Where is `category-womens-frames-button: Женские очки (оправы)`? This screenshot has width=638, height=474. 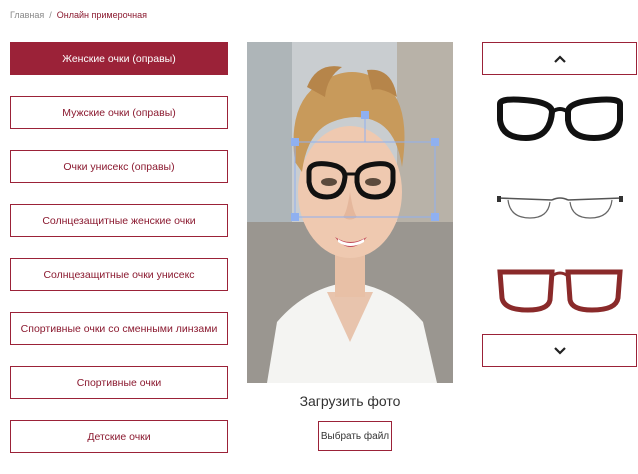
category-womens-frames-button: Женские очки (оправы) is located at coordinates (119, 58).